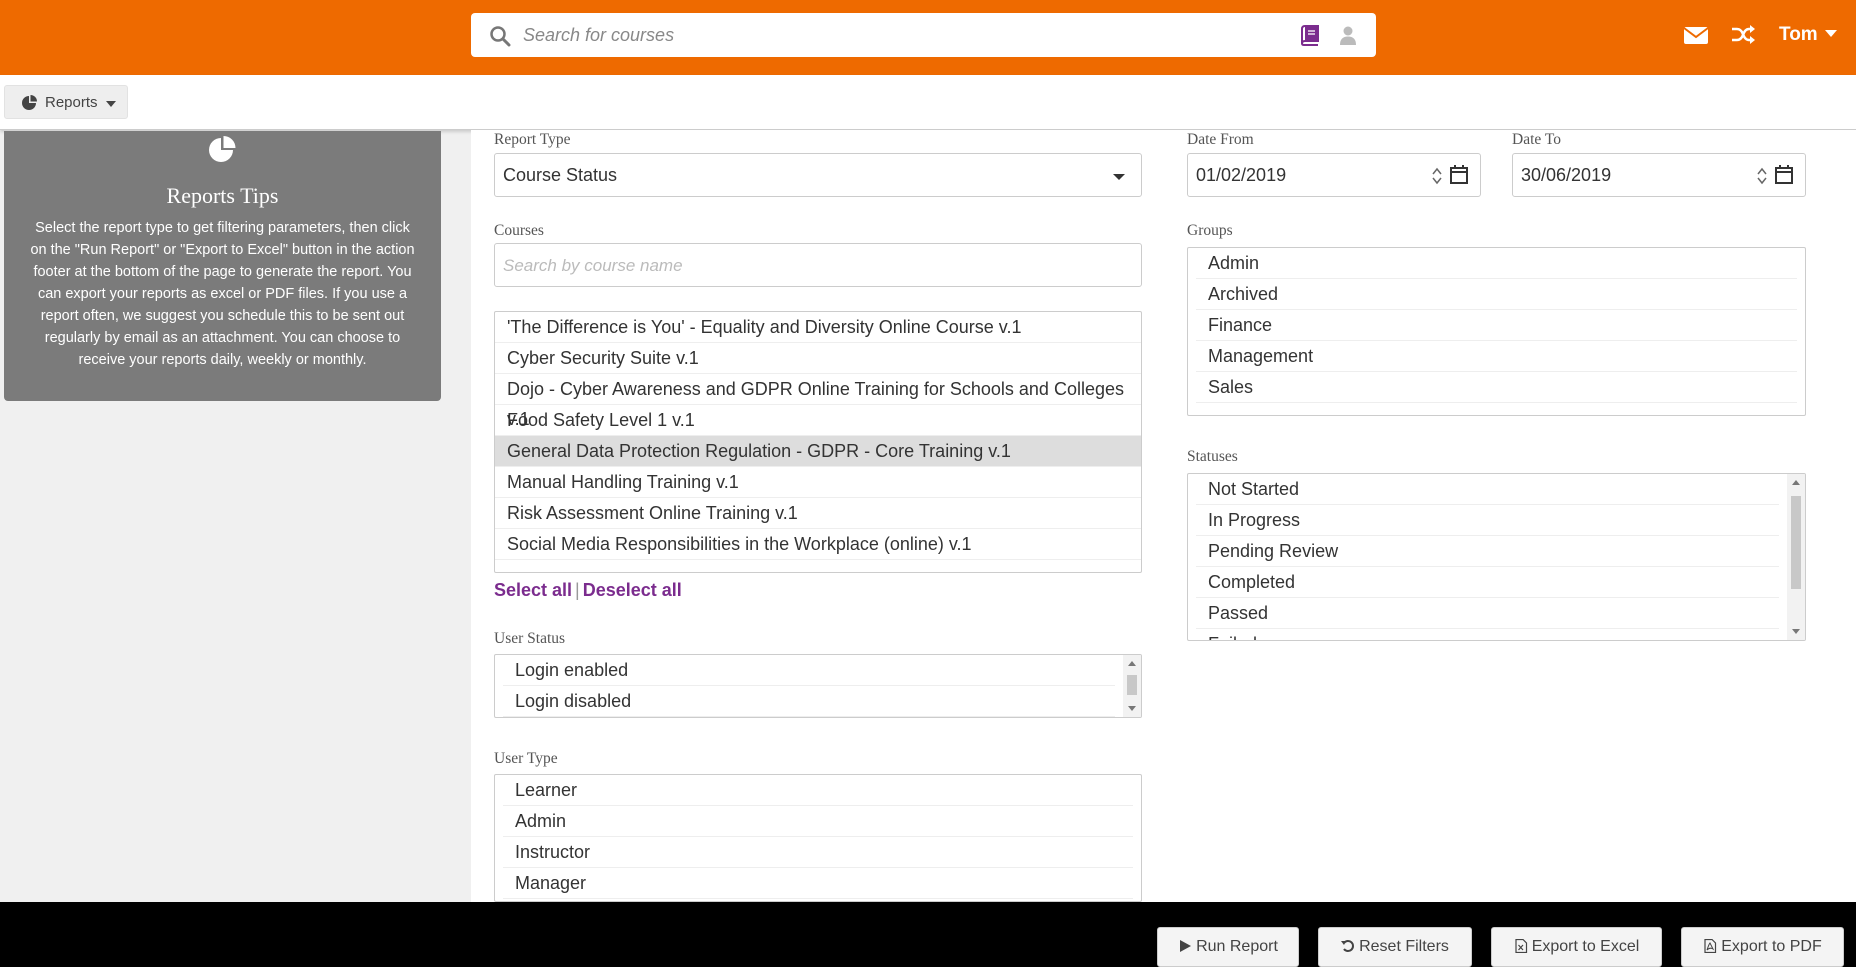 Image resolution: width=1856 pixels, height=967 pixels. I want to click on user-type-option: Manager, so click(818, 883).